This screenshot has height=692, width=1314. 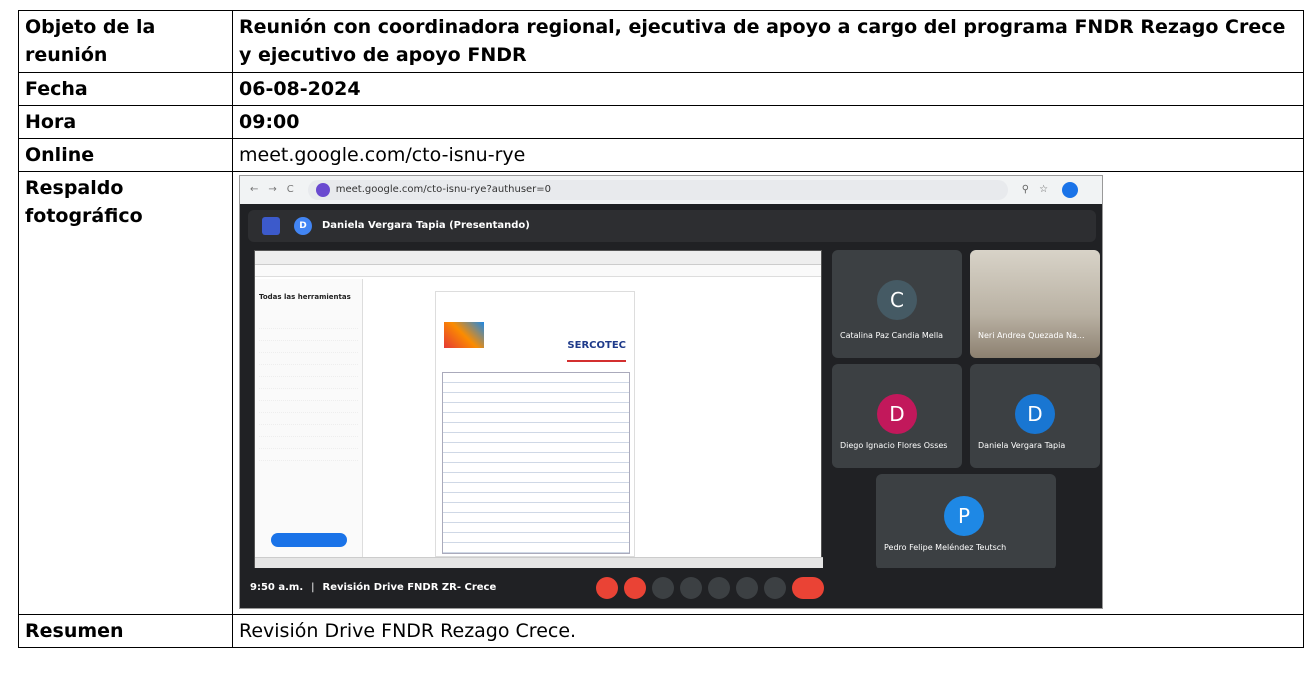 I want to click on label-fecha: Fecha, so click(x=125, y=89).